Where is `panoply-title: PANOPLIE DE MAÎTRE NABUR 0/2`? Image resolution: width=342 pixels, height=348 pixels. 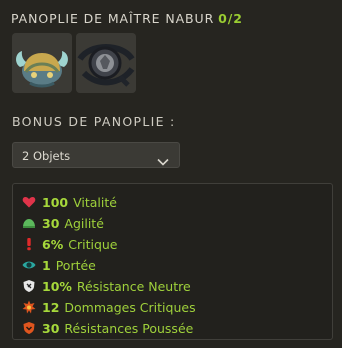 panoply-title: PANOPLIE DE MAÎTRE NABUR 0/2 is located at coordinates (127, 18).